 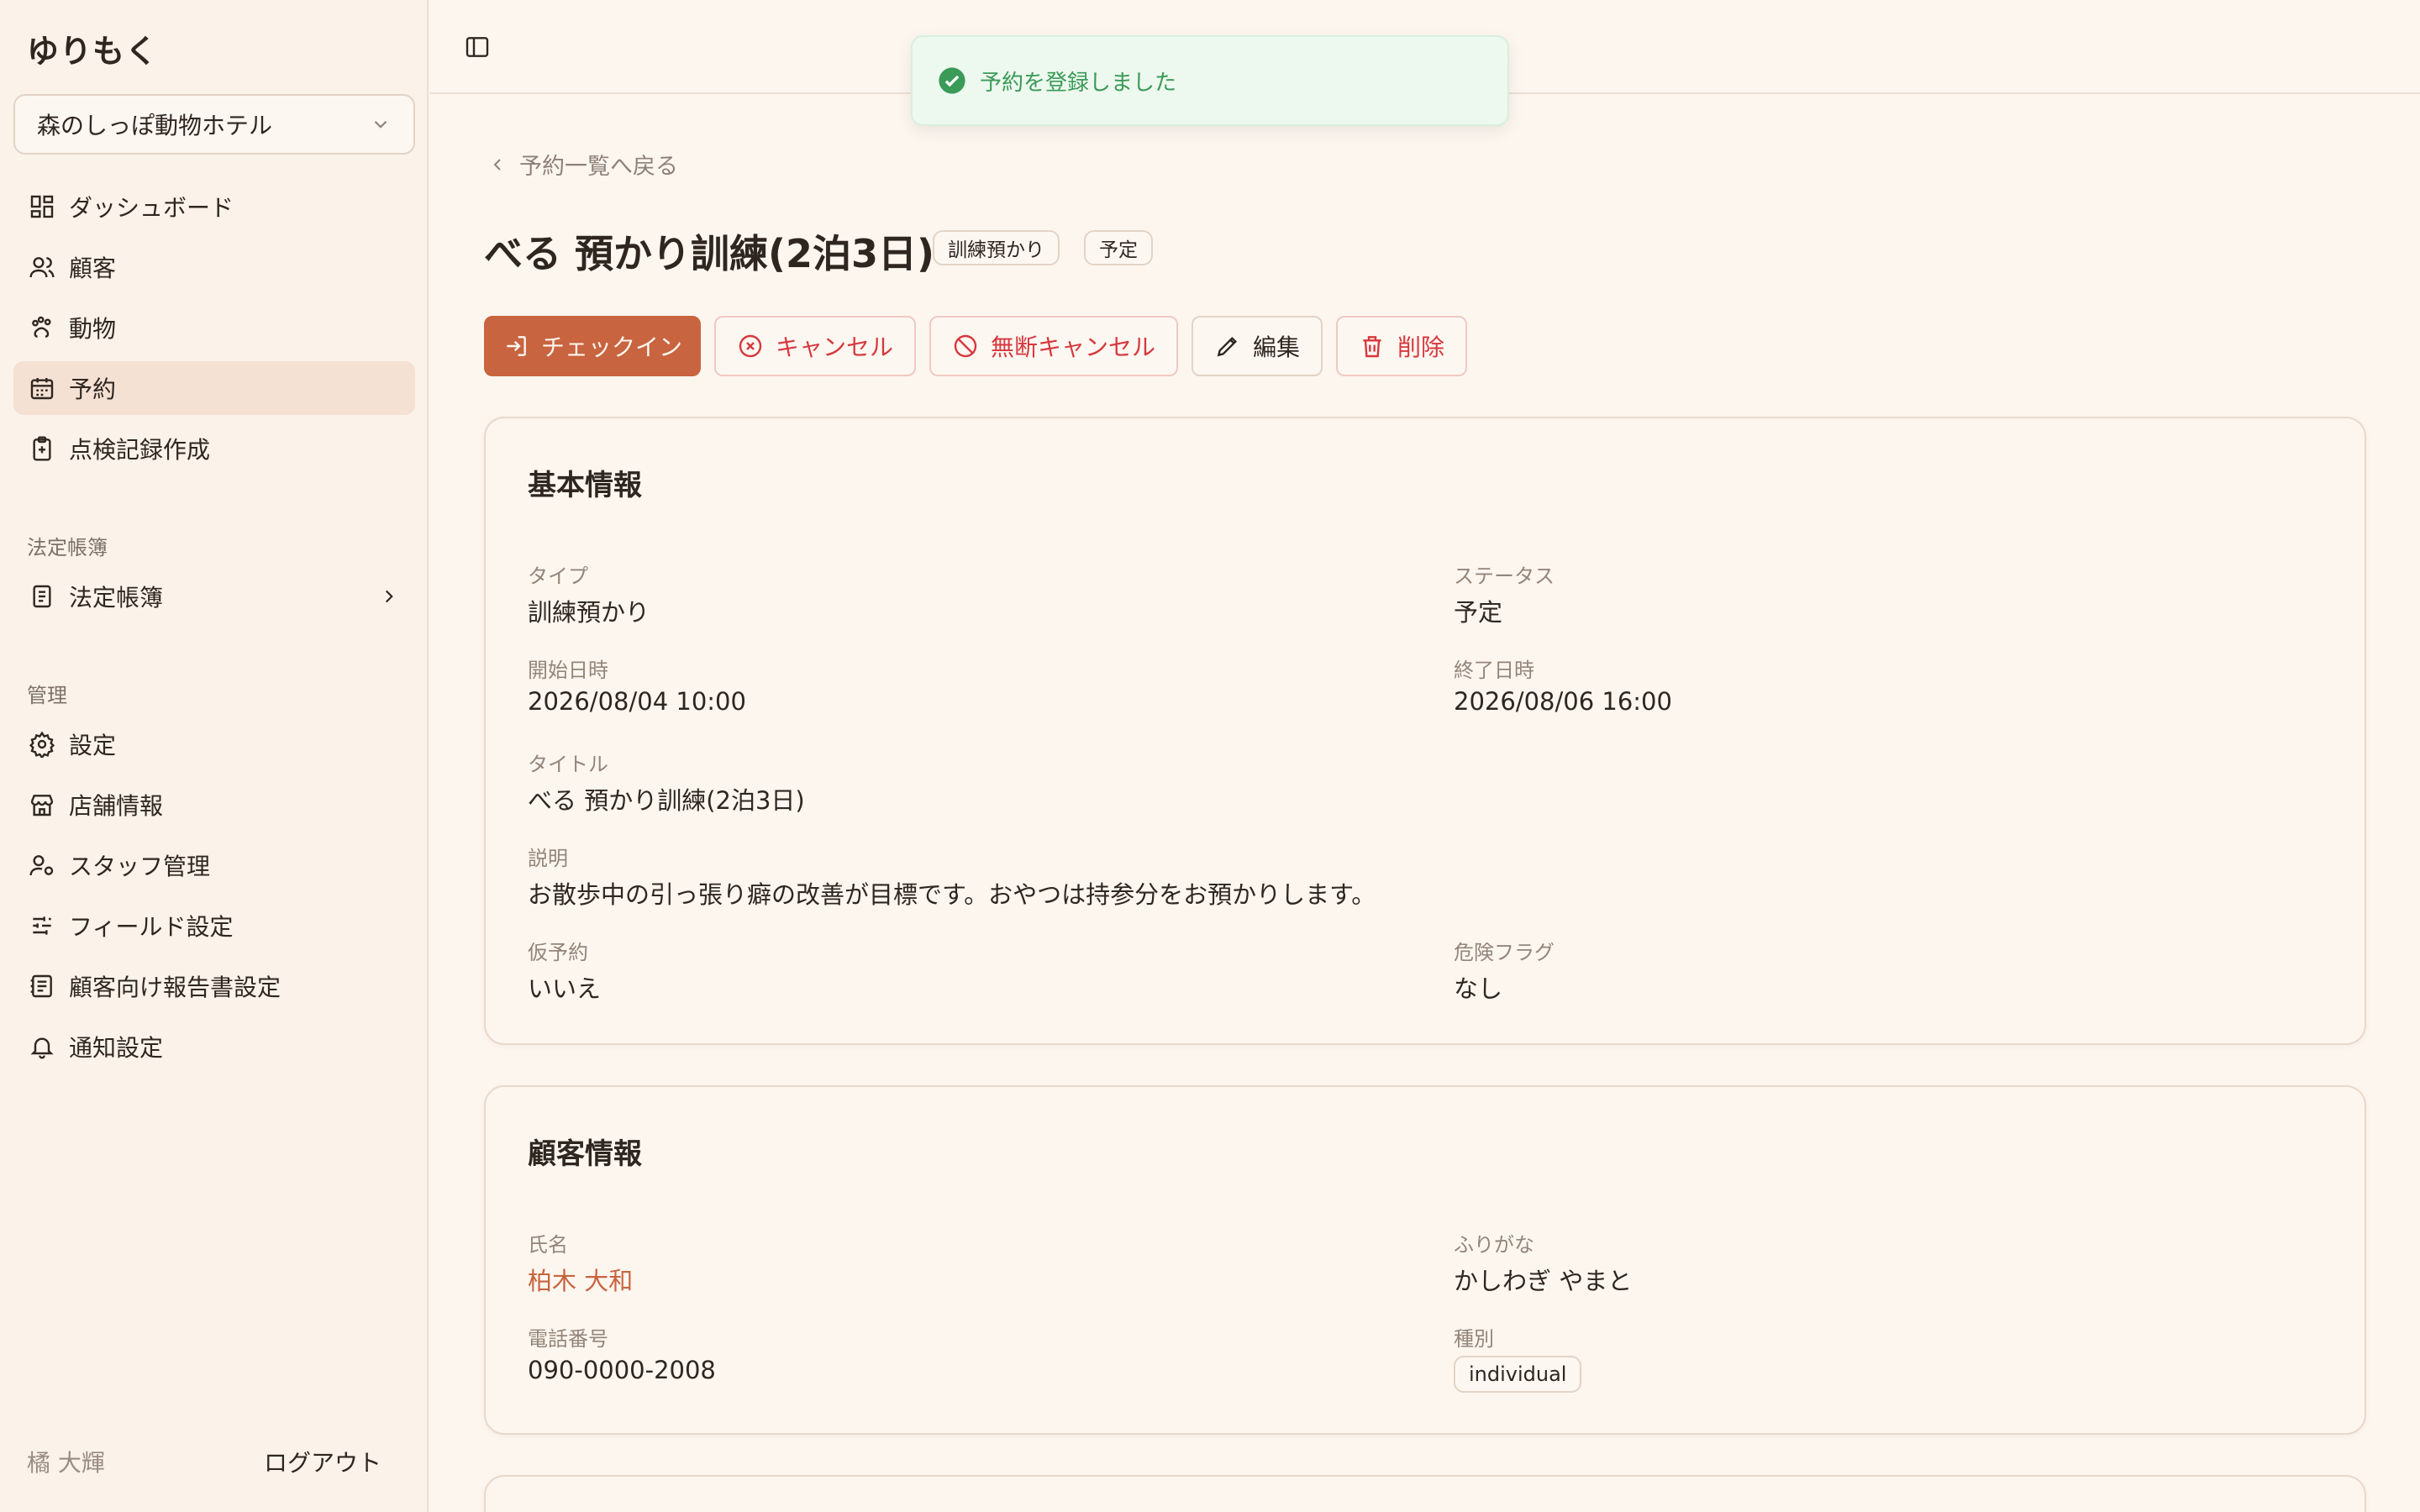 I want to click on sidebar-item-report-settings: 顧客向け報告書設定, so click(x=214, y=986).